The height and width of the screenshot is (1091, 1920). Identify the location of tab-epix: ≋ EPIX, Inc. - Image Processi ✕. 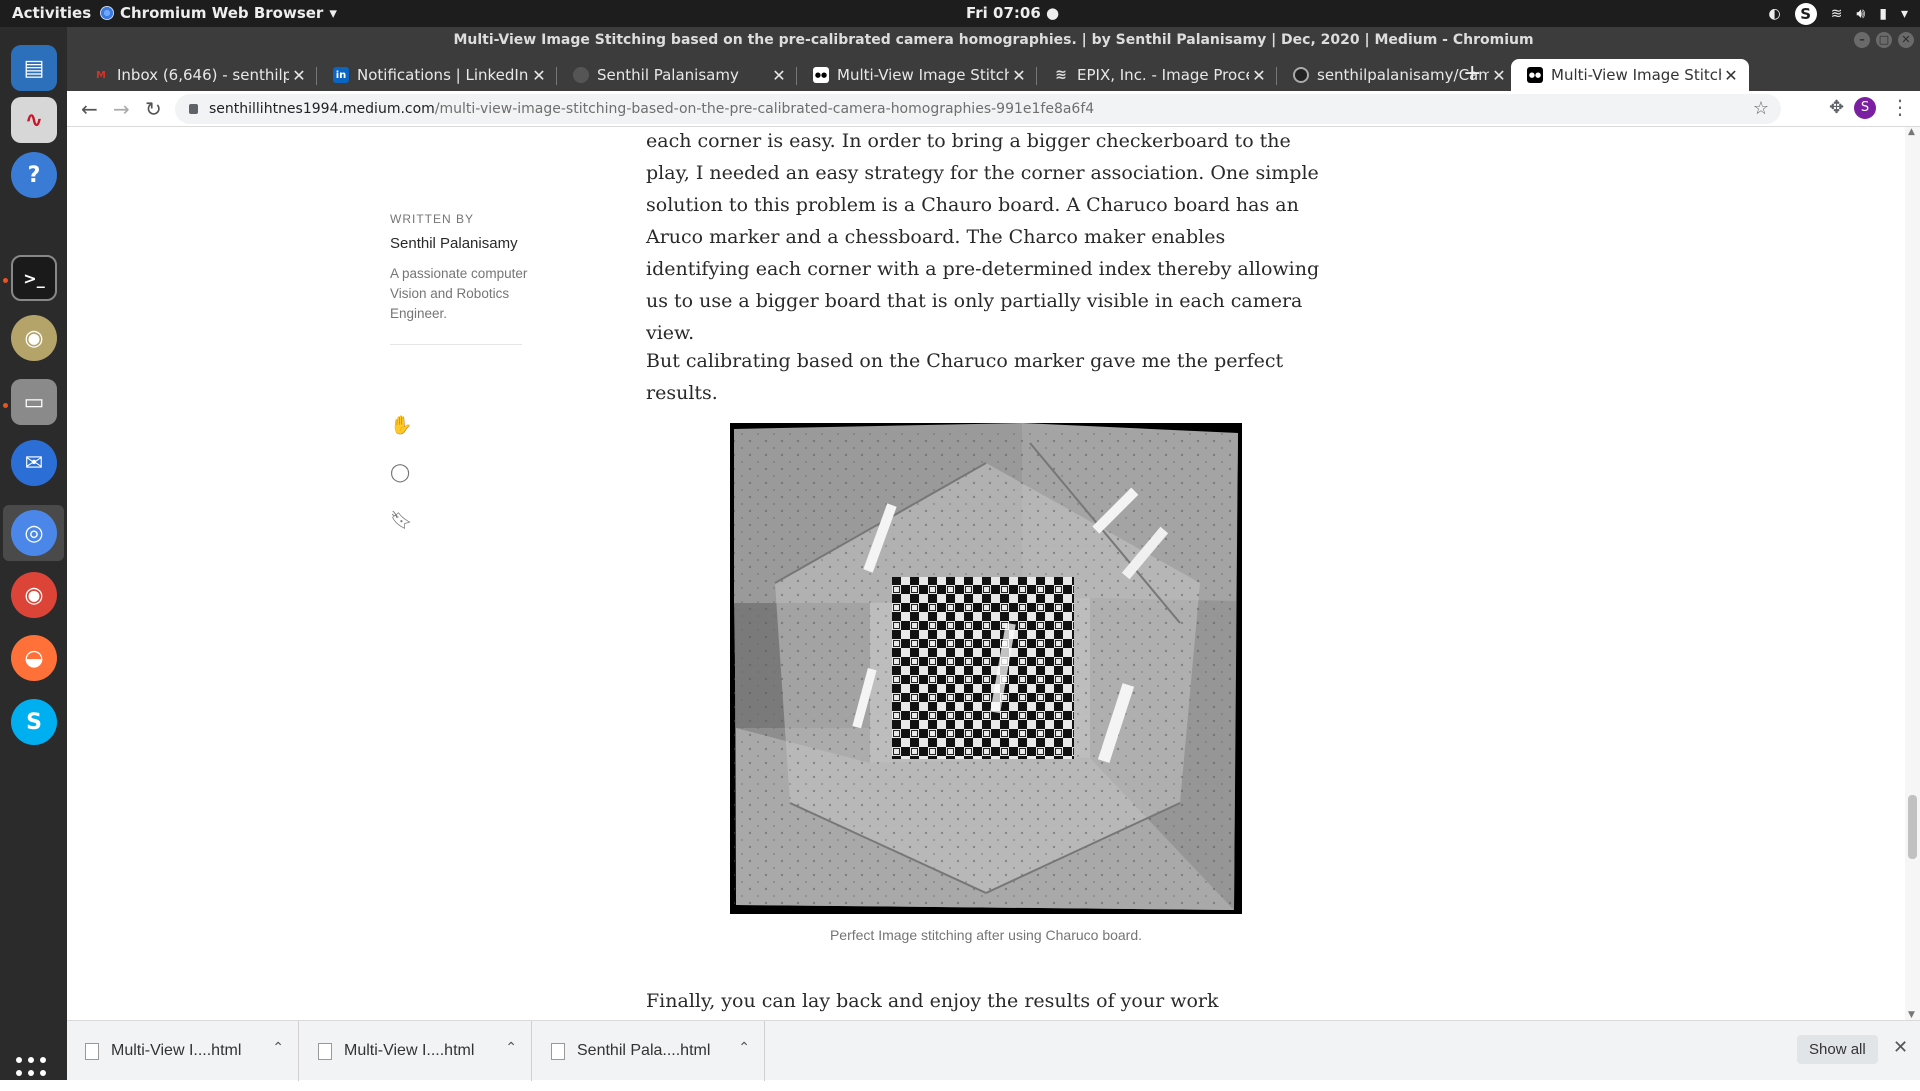
(1157, 75).